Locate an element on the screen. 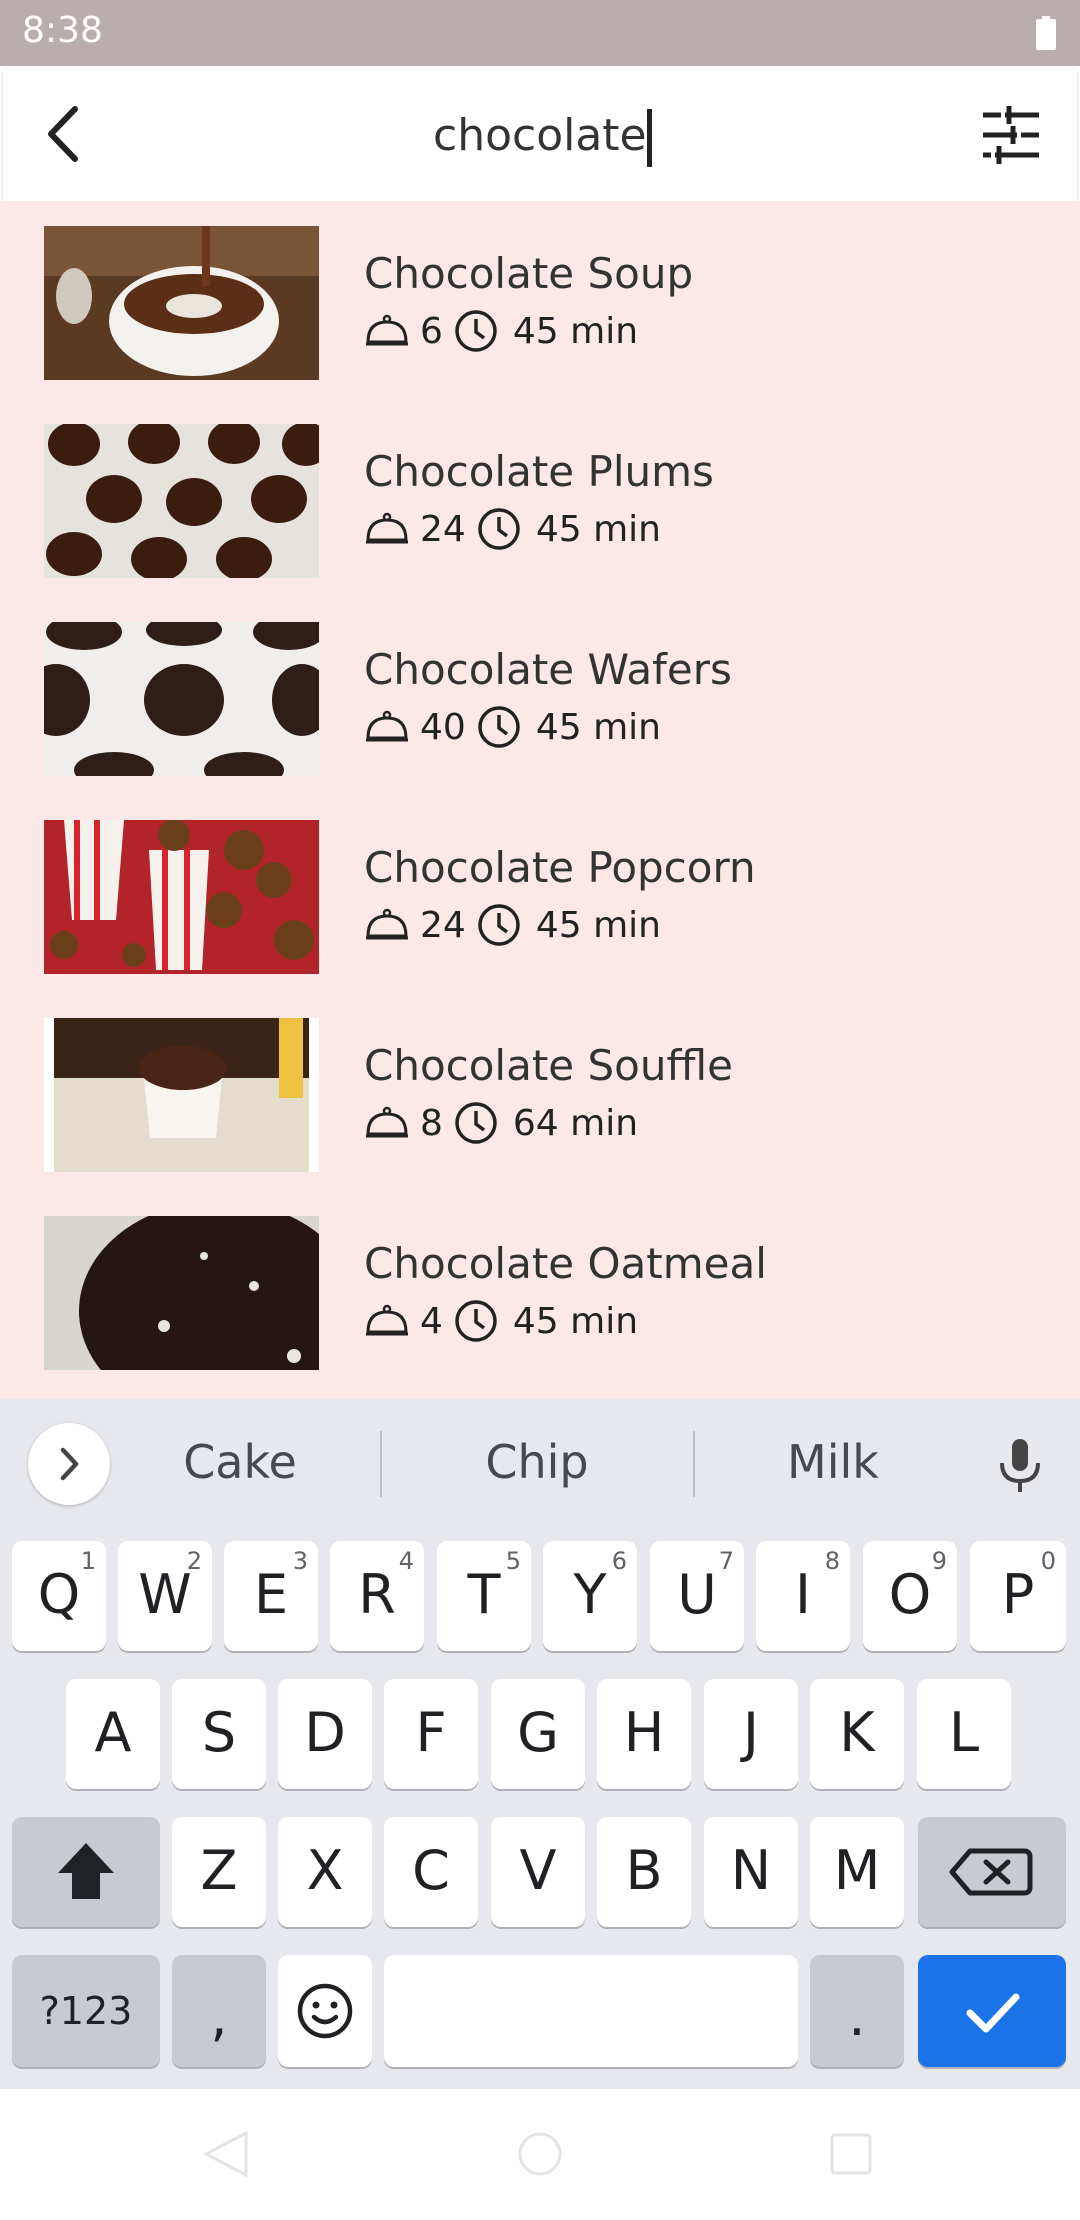  shift-key is located at coordinates (86, 1872).